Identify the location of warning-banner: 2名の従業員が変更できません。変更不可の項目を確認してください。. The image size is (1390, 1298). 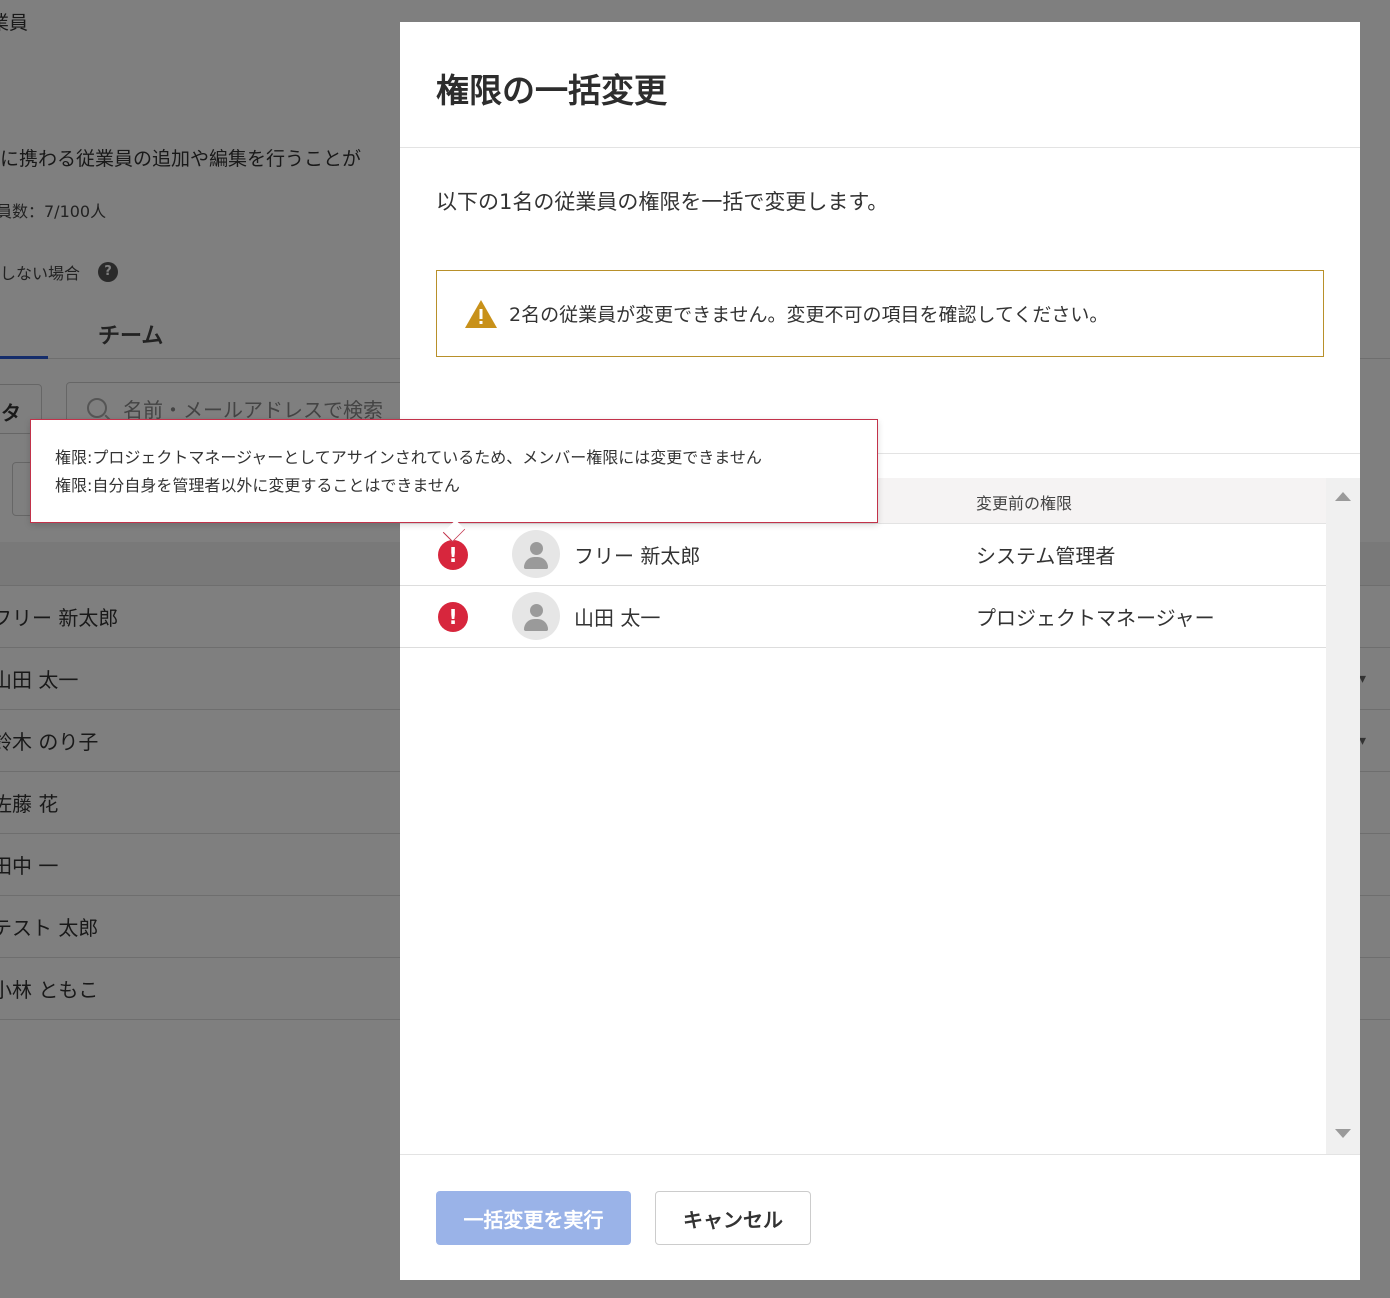
(880, 313).